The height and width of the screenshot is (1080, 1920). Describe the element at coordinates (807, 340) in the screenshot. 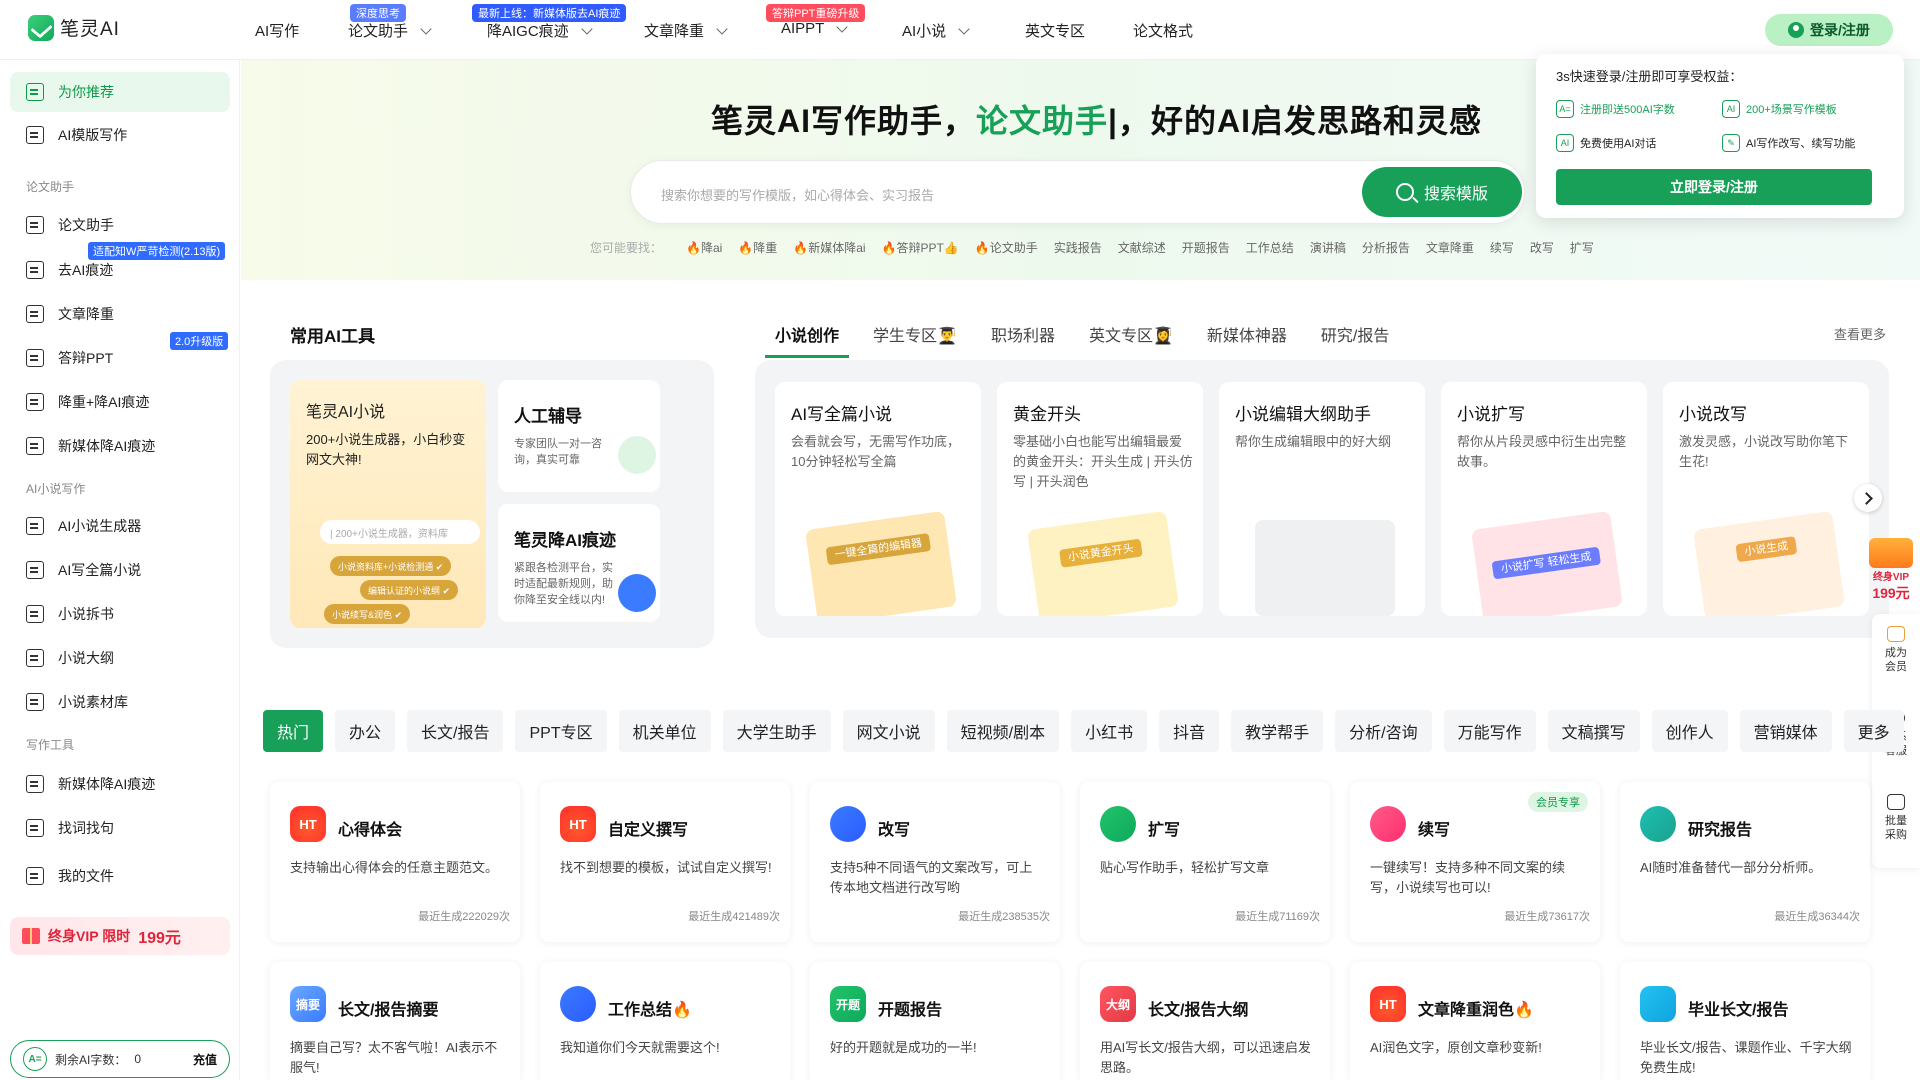

I see `tab-novel: 小说创作` at that location.